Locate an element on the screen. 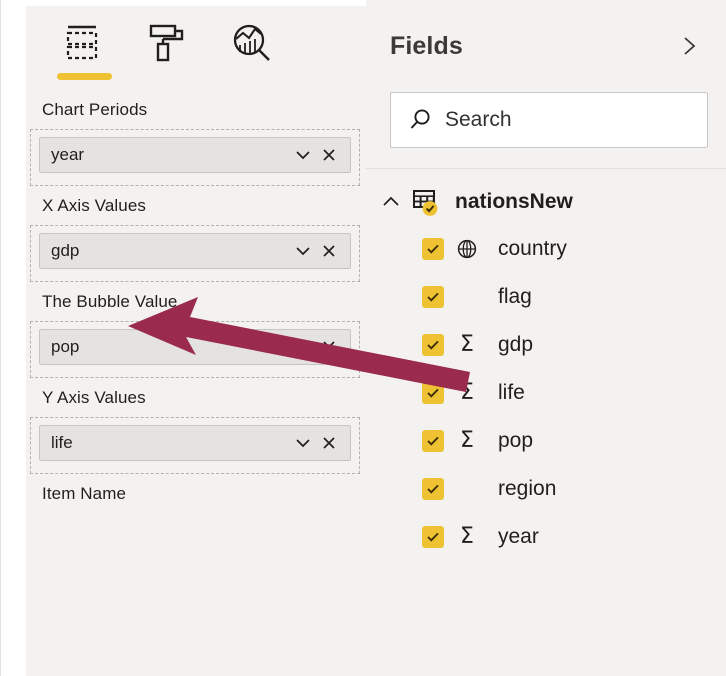  well-label-x-axis-values: X Axis Values is located at coordinates (94, 205).